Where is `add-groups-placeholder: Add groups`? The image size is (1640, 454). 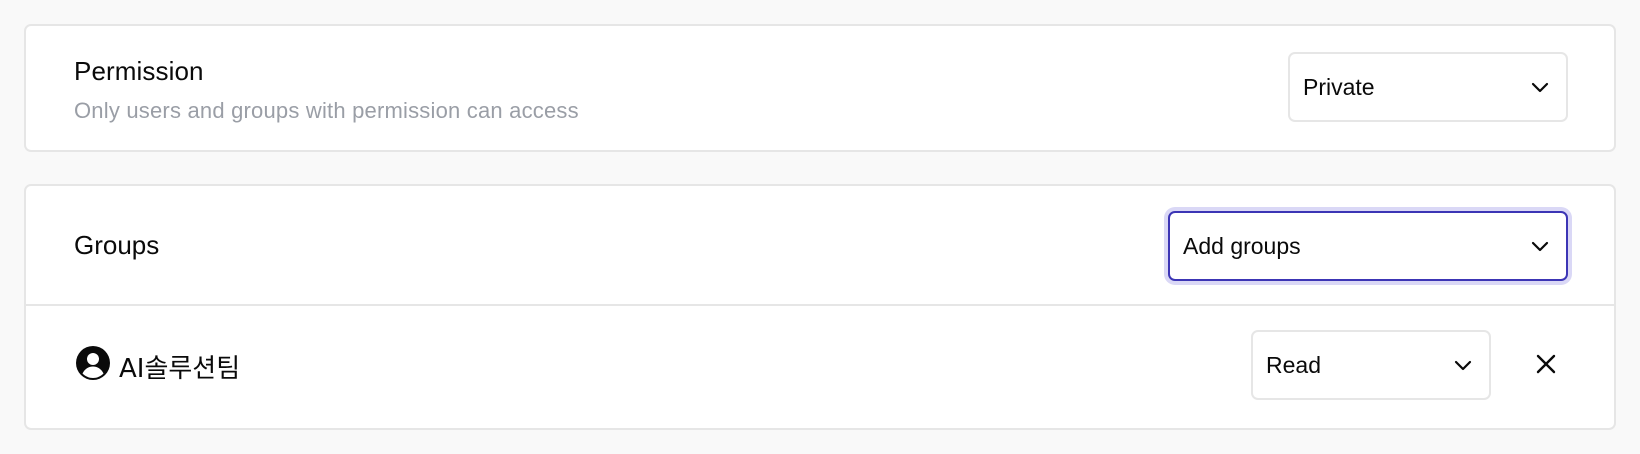 add-groups-placeholder: Add groups is located at coordinates (1242, 245).